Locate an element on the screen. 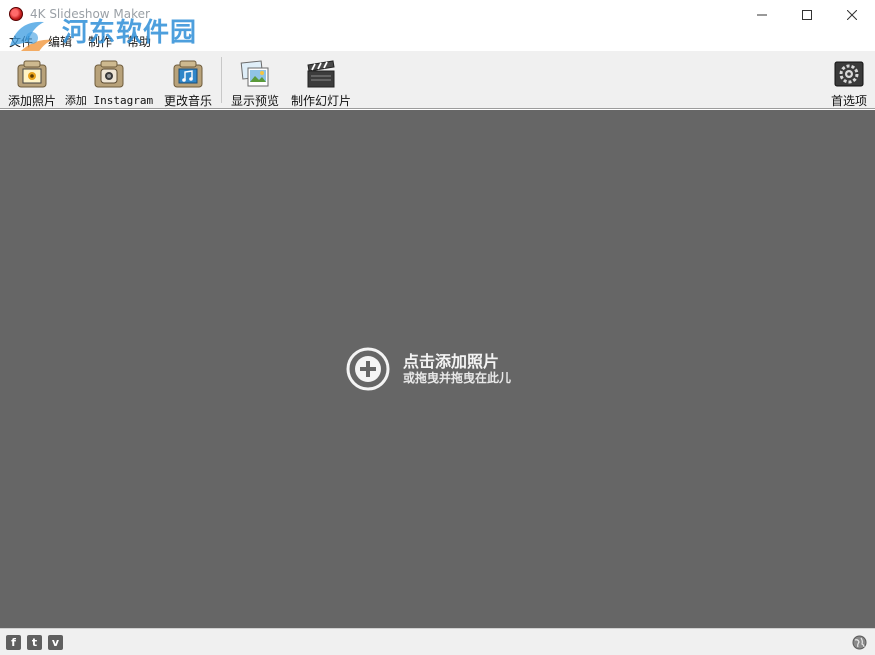 This screenshot has width=875, height=655. change-music-button: 更改音乐 is located at coordinates (188, 80).